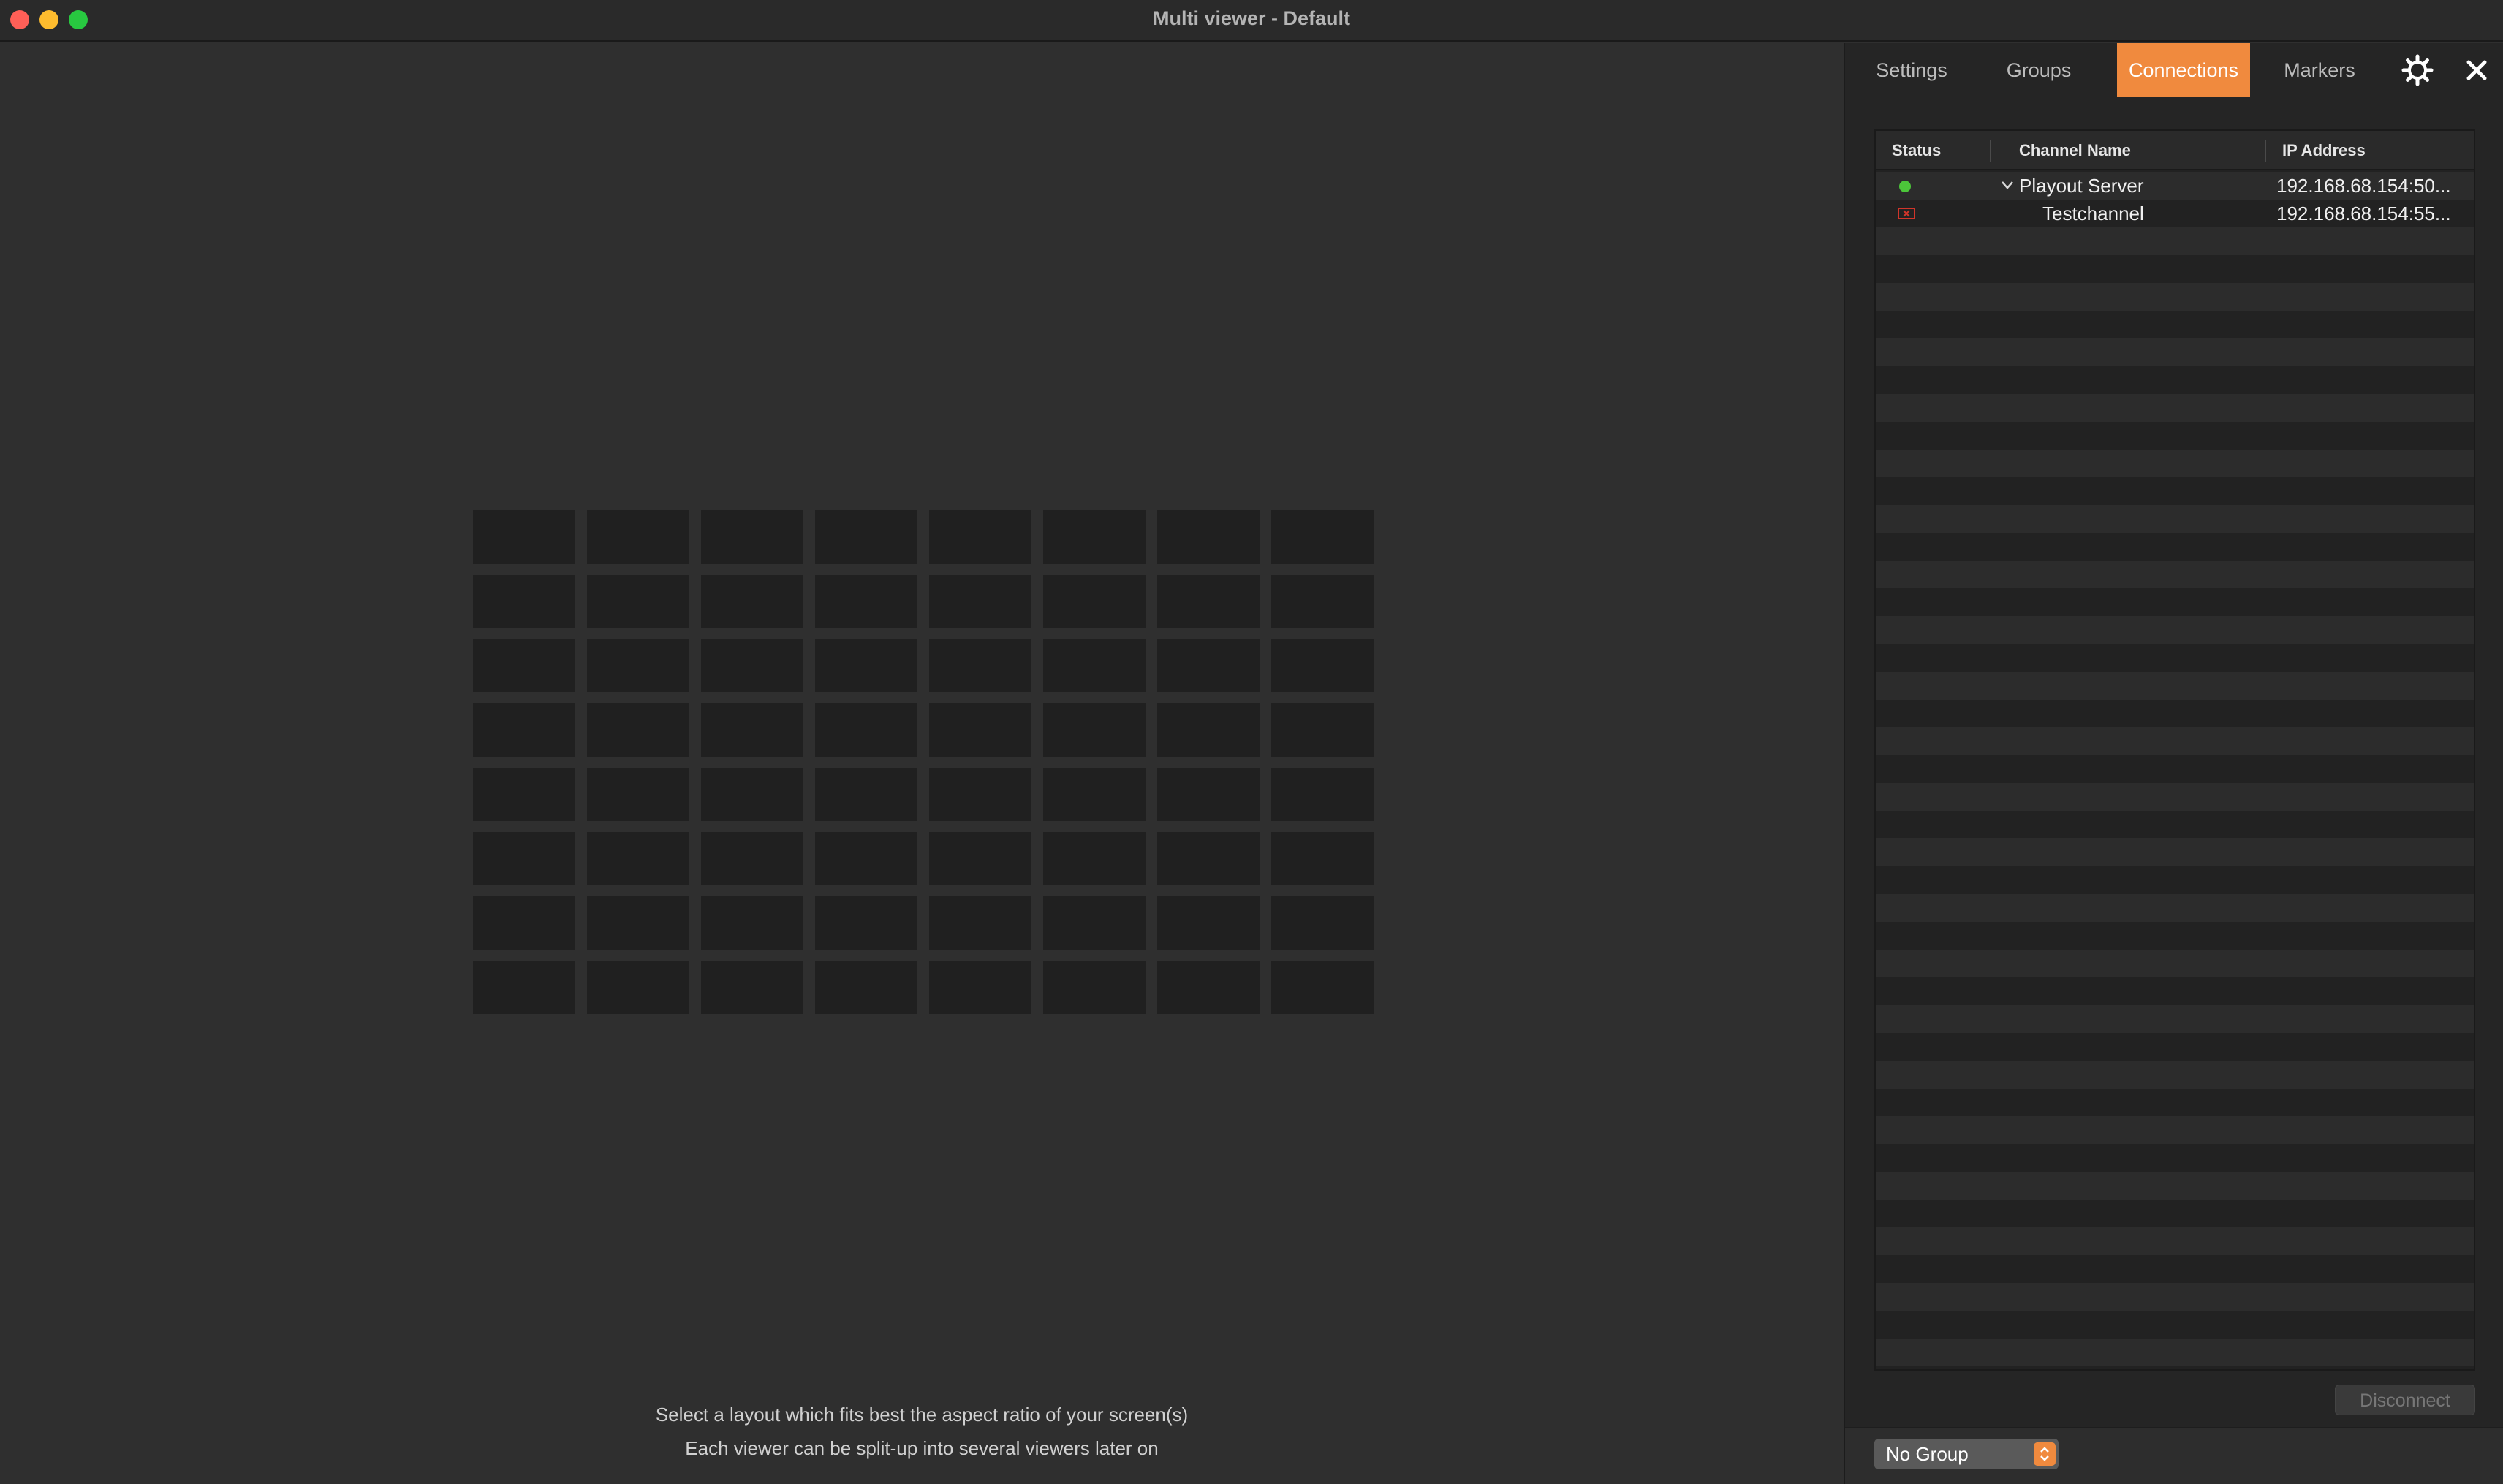 The width and height of the screenshot is (2503, 1484). I want to click on channel-name: Playout Server, so click(2081, 186).